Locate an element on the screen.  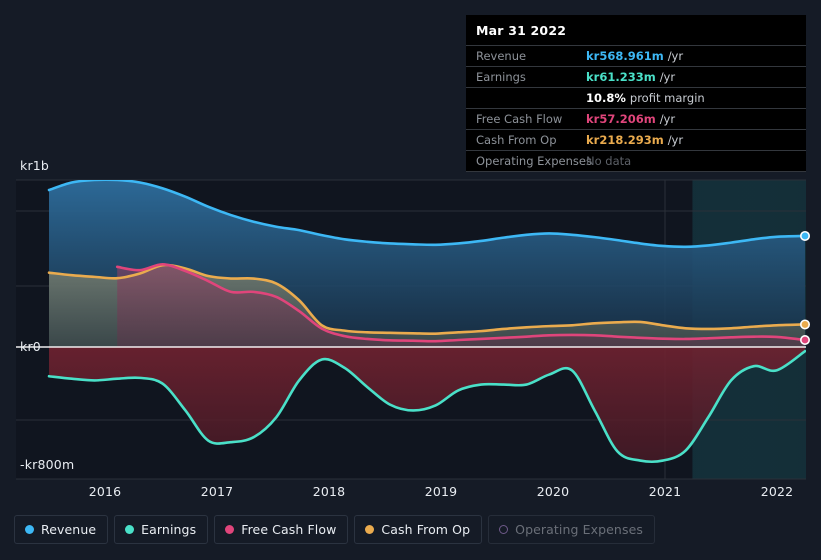
y-axis-tick-label: kr0 is located at coordinates (30, 346).